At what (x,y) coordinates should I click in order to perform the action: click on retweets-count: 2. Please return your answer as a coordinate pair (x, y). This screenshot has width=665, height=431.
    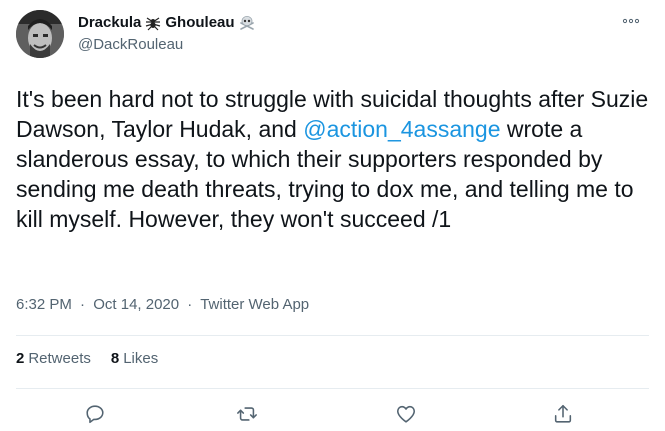
    Looking at the image, I should click on (20, 358).